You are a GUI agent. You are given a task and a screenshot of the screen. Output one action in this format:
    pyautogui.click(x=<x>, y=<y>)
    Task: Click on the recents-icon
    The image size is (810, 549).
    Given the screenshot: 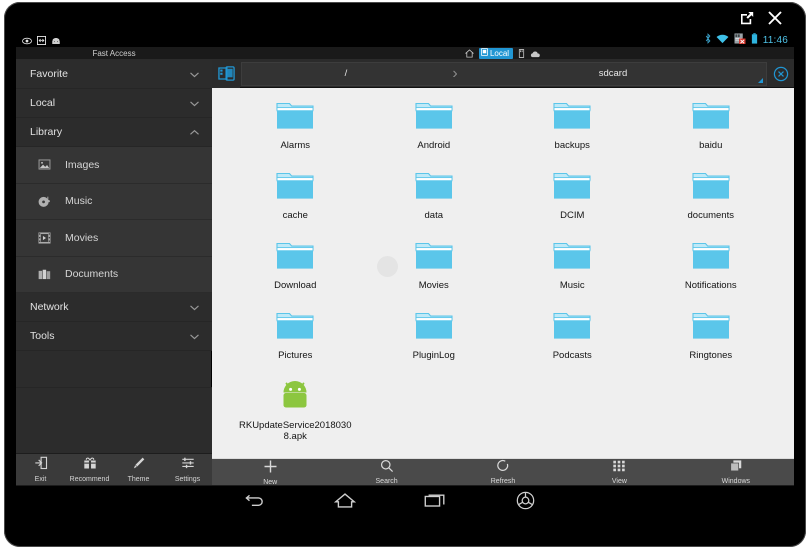 What is the action you would take?
    pyautogui.click(x=435, y=501)
    